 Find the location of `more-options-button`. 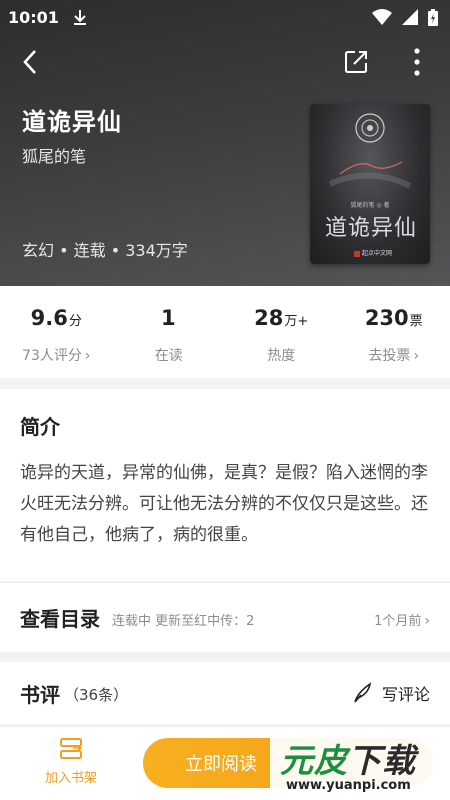

more-options-button is located at coordinates (417, 62).